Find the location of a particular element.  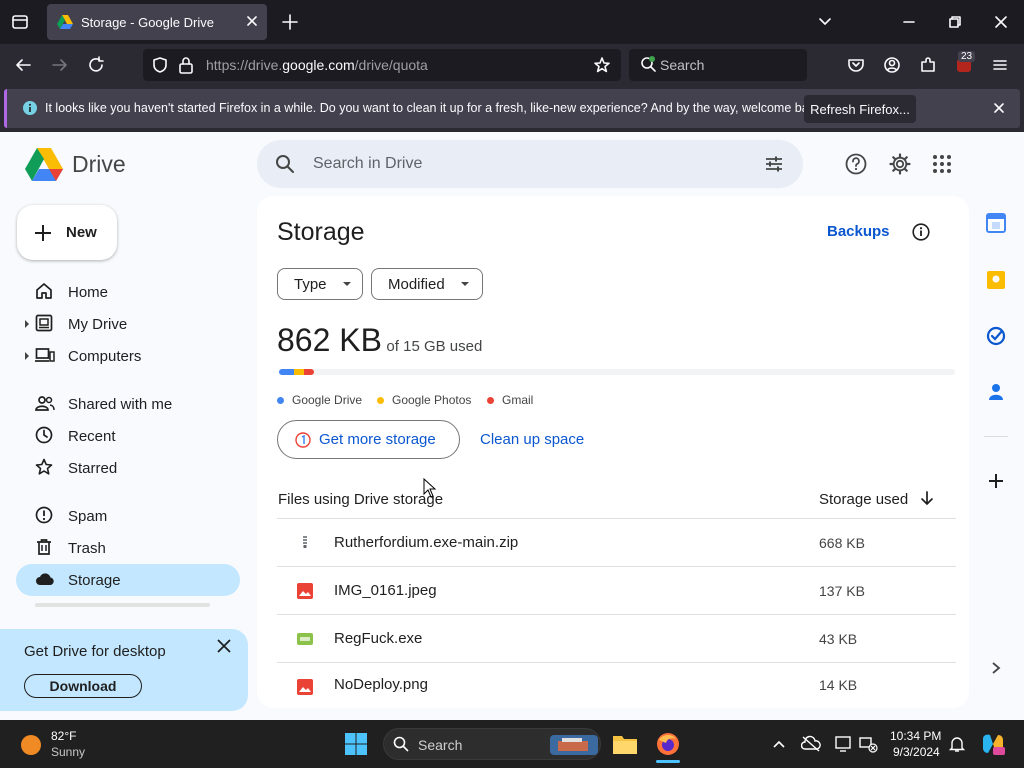

drive-logo-icon is located at coordinates (44, 164).